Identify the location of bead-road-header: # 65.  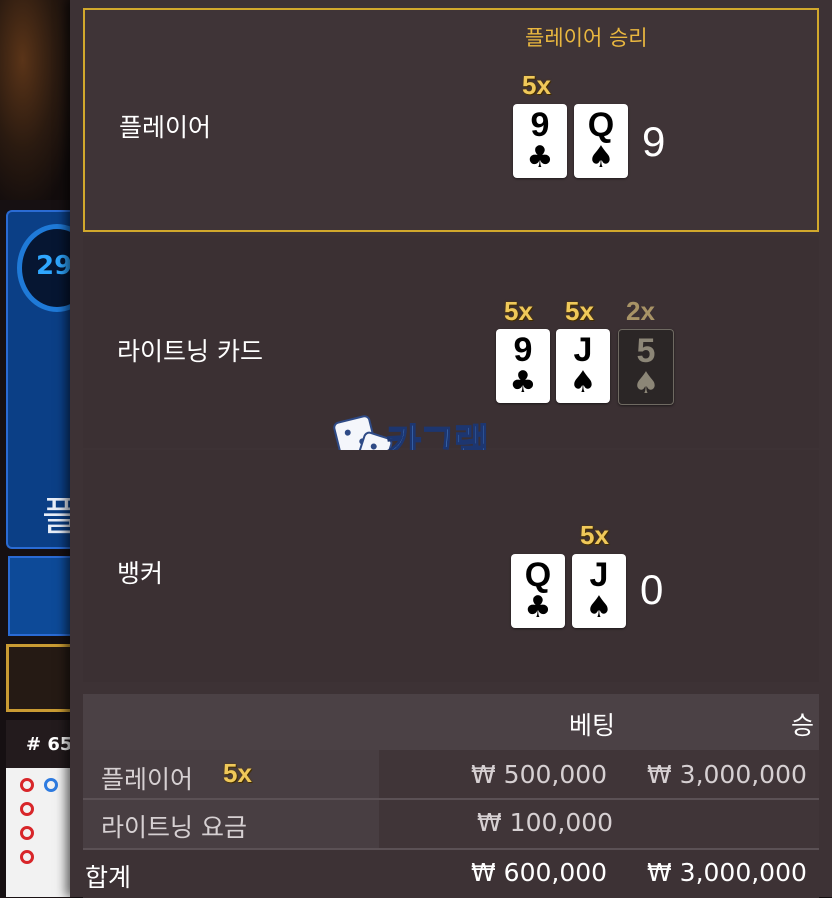
(43, 744).